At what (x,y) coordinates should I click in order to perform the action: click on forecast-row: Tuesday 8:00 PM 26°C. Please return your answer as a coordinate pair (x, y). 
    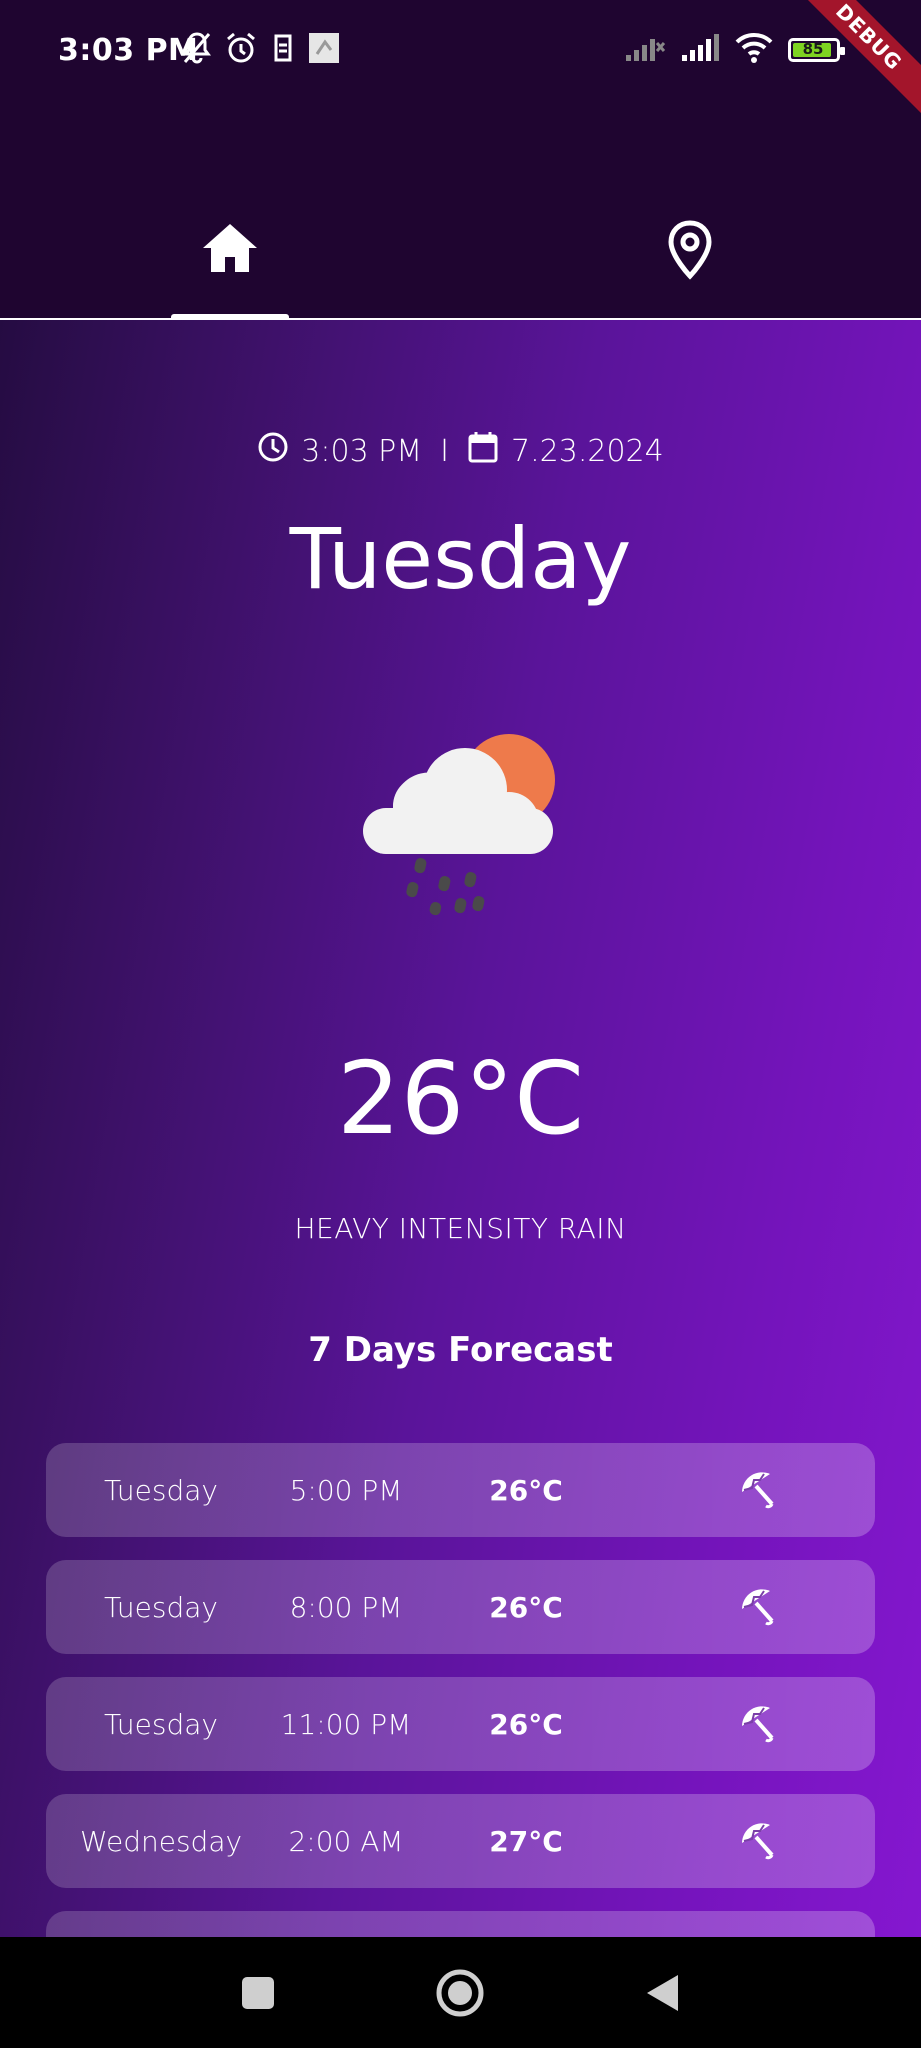
    Looking at the image, I should click on (460, 1607).